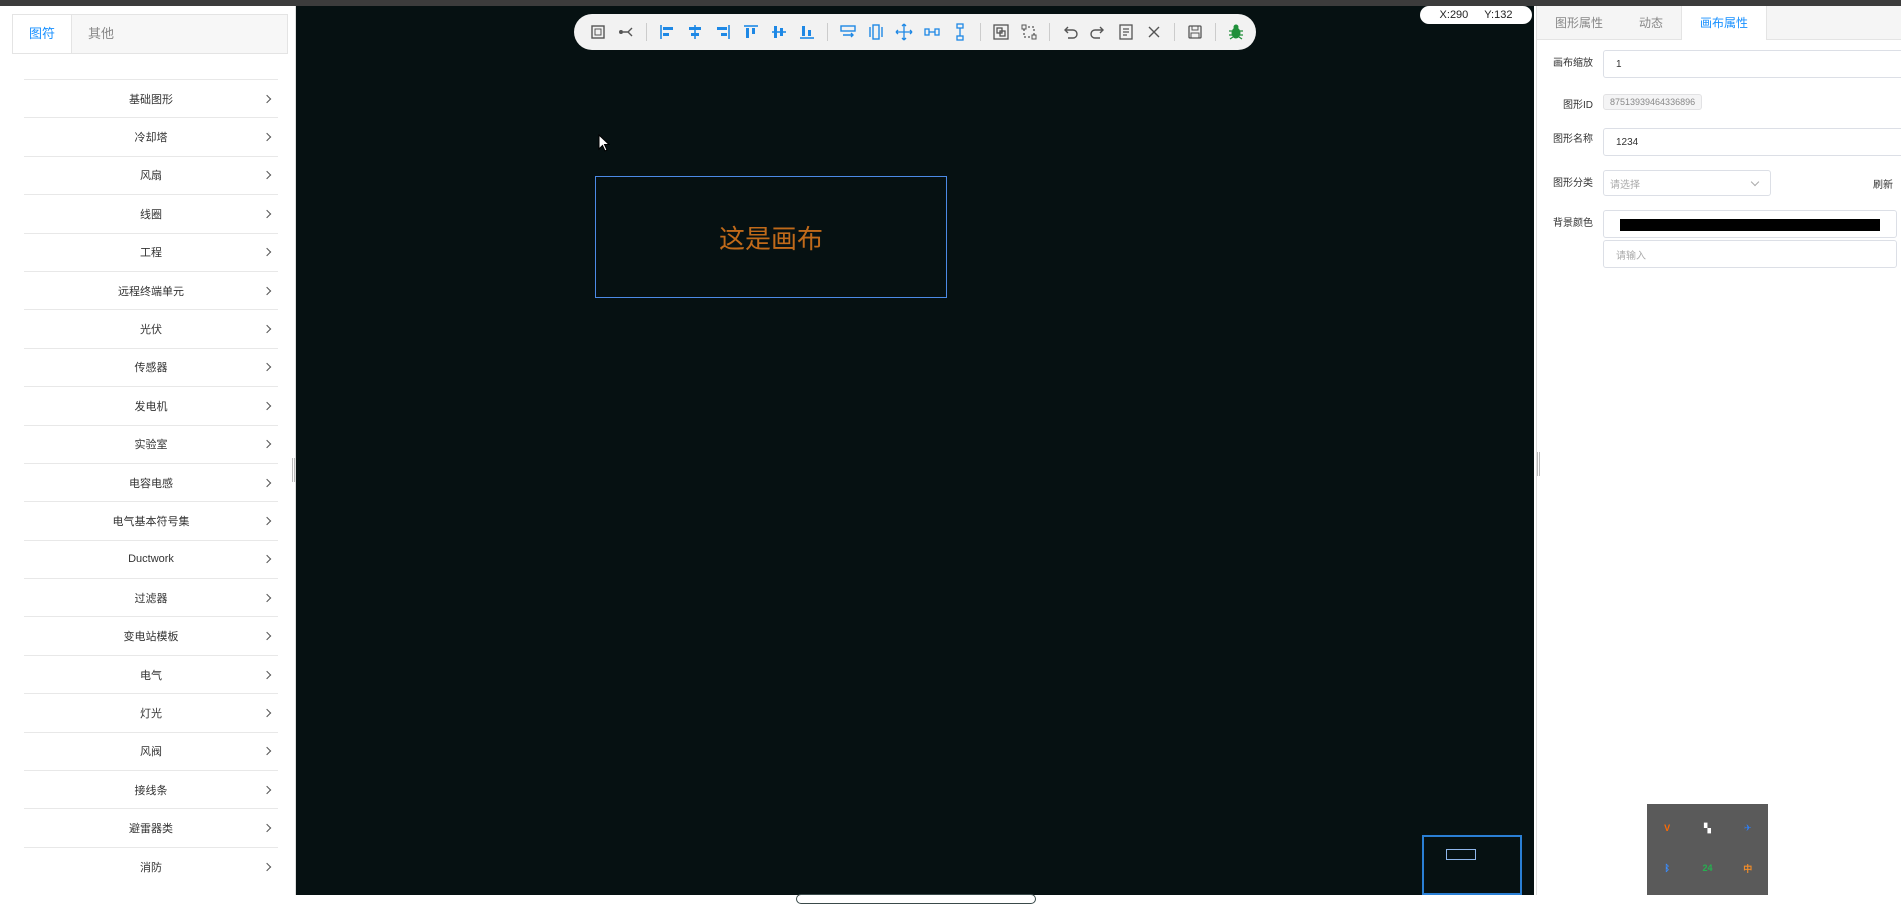 This screenshot has width=1901, height=904. I want to click on category-label: 基础图形, so click(151, 99).